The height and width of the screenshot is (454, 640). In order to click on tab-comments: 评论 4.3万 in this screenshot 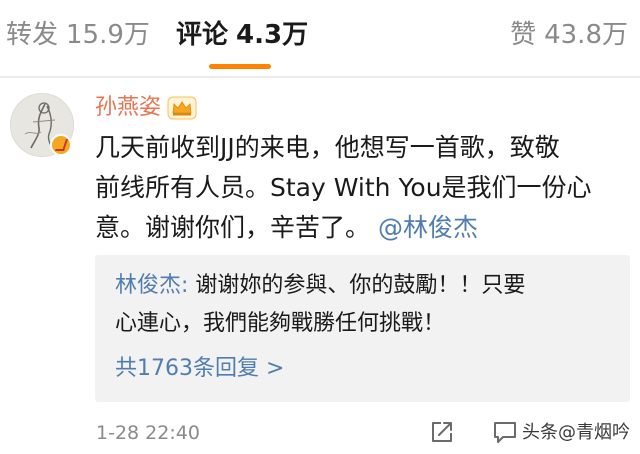, I will do `click(242, 35)`.